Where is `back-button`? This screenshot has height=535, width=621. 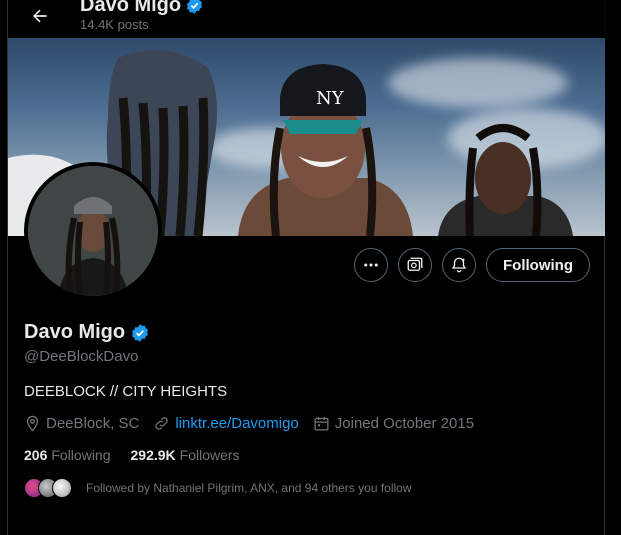
back-button is located at coordinates (40, 17).